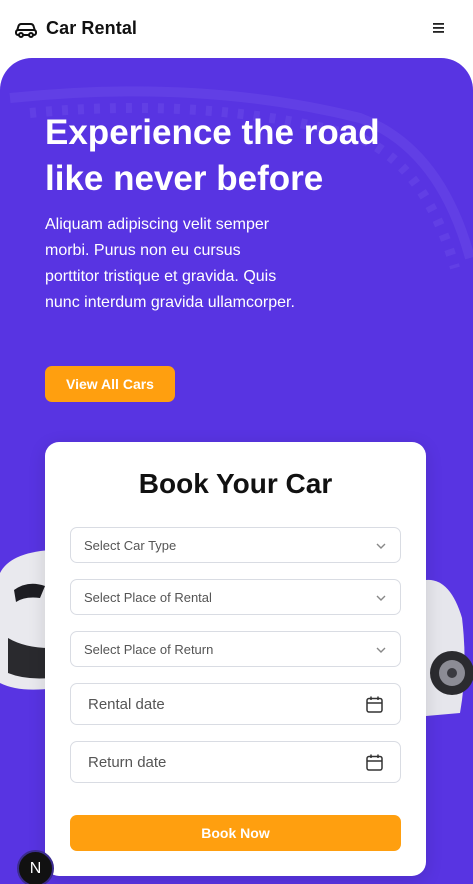  I want to click on book-now-button: Book Now, so click(235, 833).